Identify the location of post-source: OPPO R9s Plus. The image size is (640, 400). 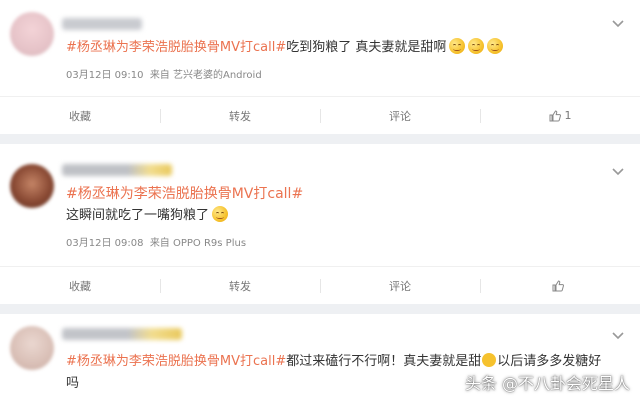
(209, 243).